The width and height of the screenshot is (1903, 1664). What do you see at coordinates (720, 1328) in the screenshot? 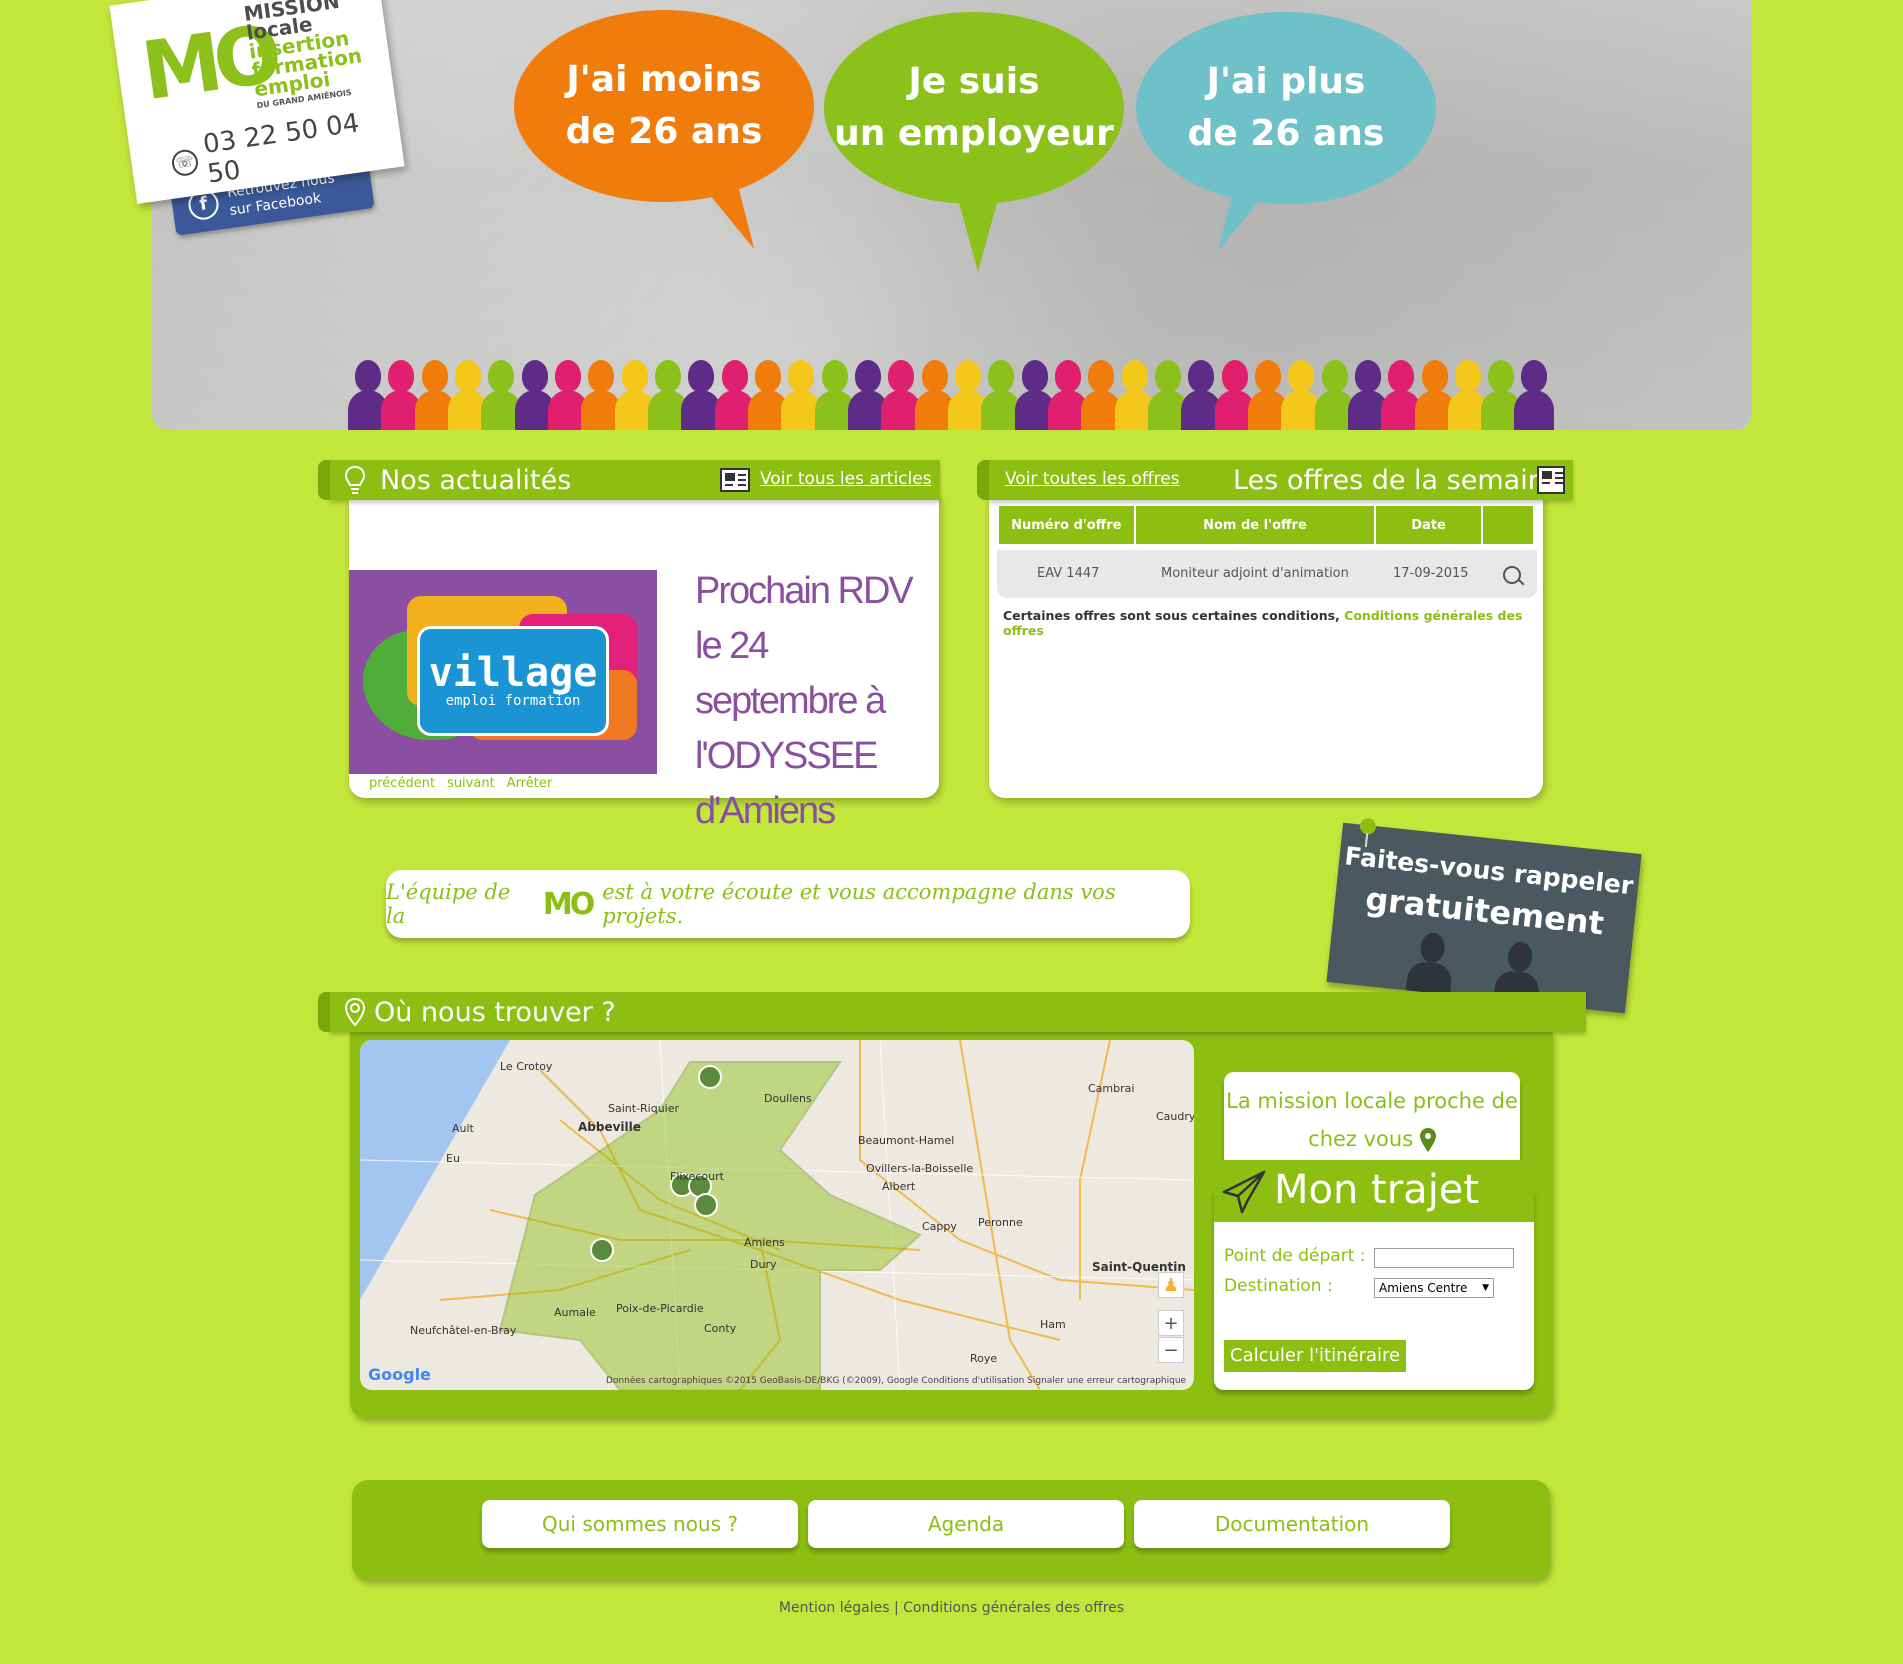
I see `map-label-conty: Conty` at bounding box center [720, 1328].